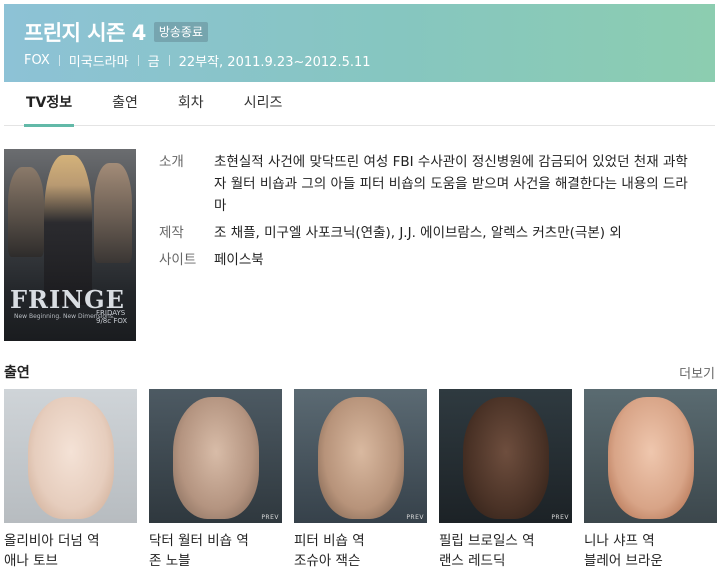  Describe the element at coordinates (171, 162) in the screenshot. I see `info-intro-label: 소개` at that location.